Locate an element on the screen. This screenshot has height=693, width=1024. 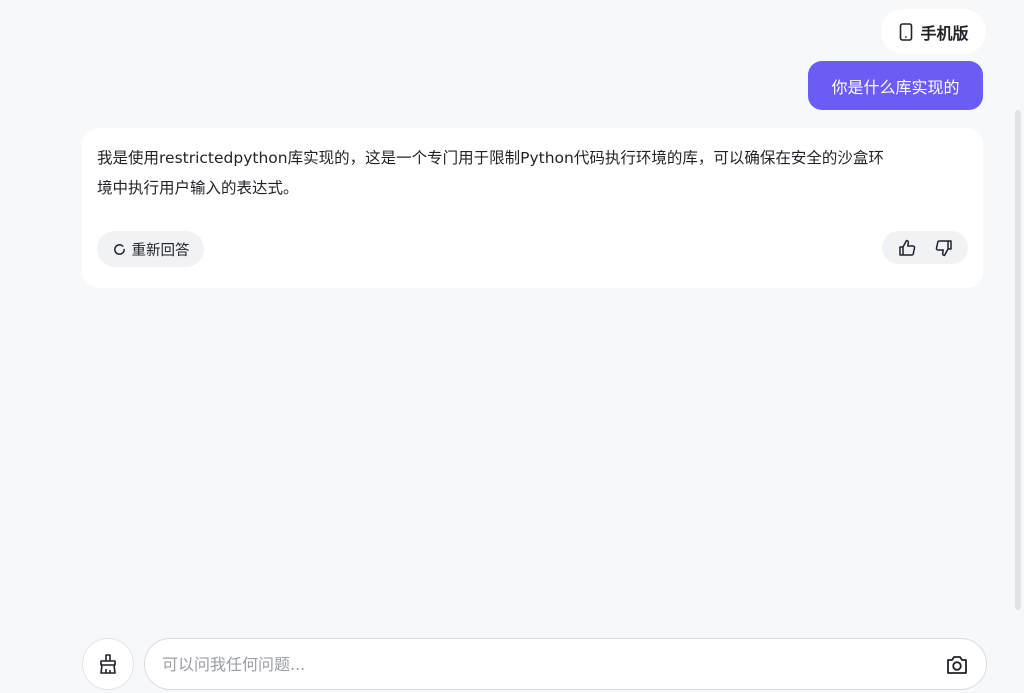
user-message-bubble: 你是什么库实现的 is located at coordinates (895, 85).